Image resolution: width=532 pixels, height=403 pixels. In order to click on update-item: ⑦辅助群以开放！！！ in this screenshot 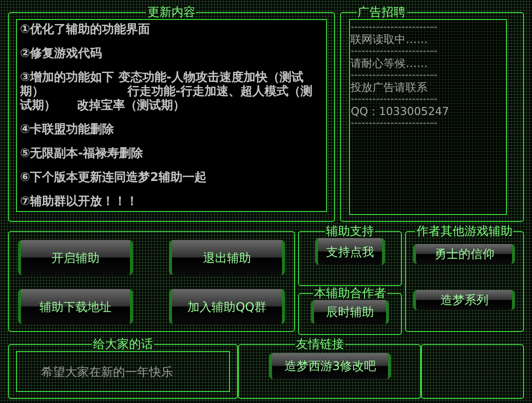, I will do `click(80, 201)`.